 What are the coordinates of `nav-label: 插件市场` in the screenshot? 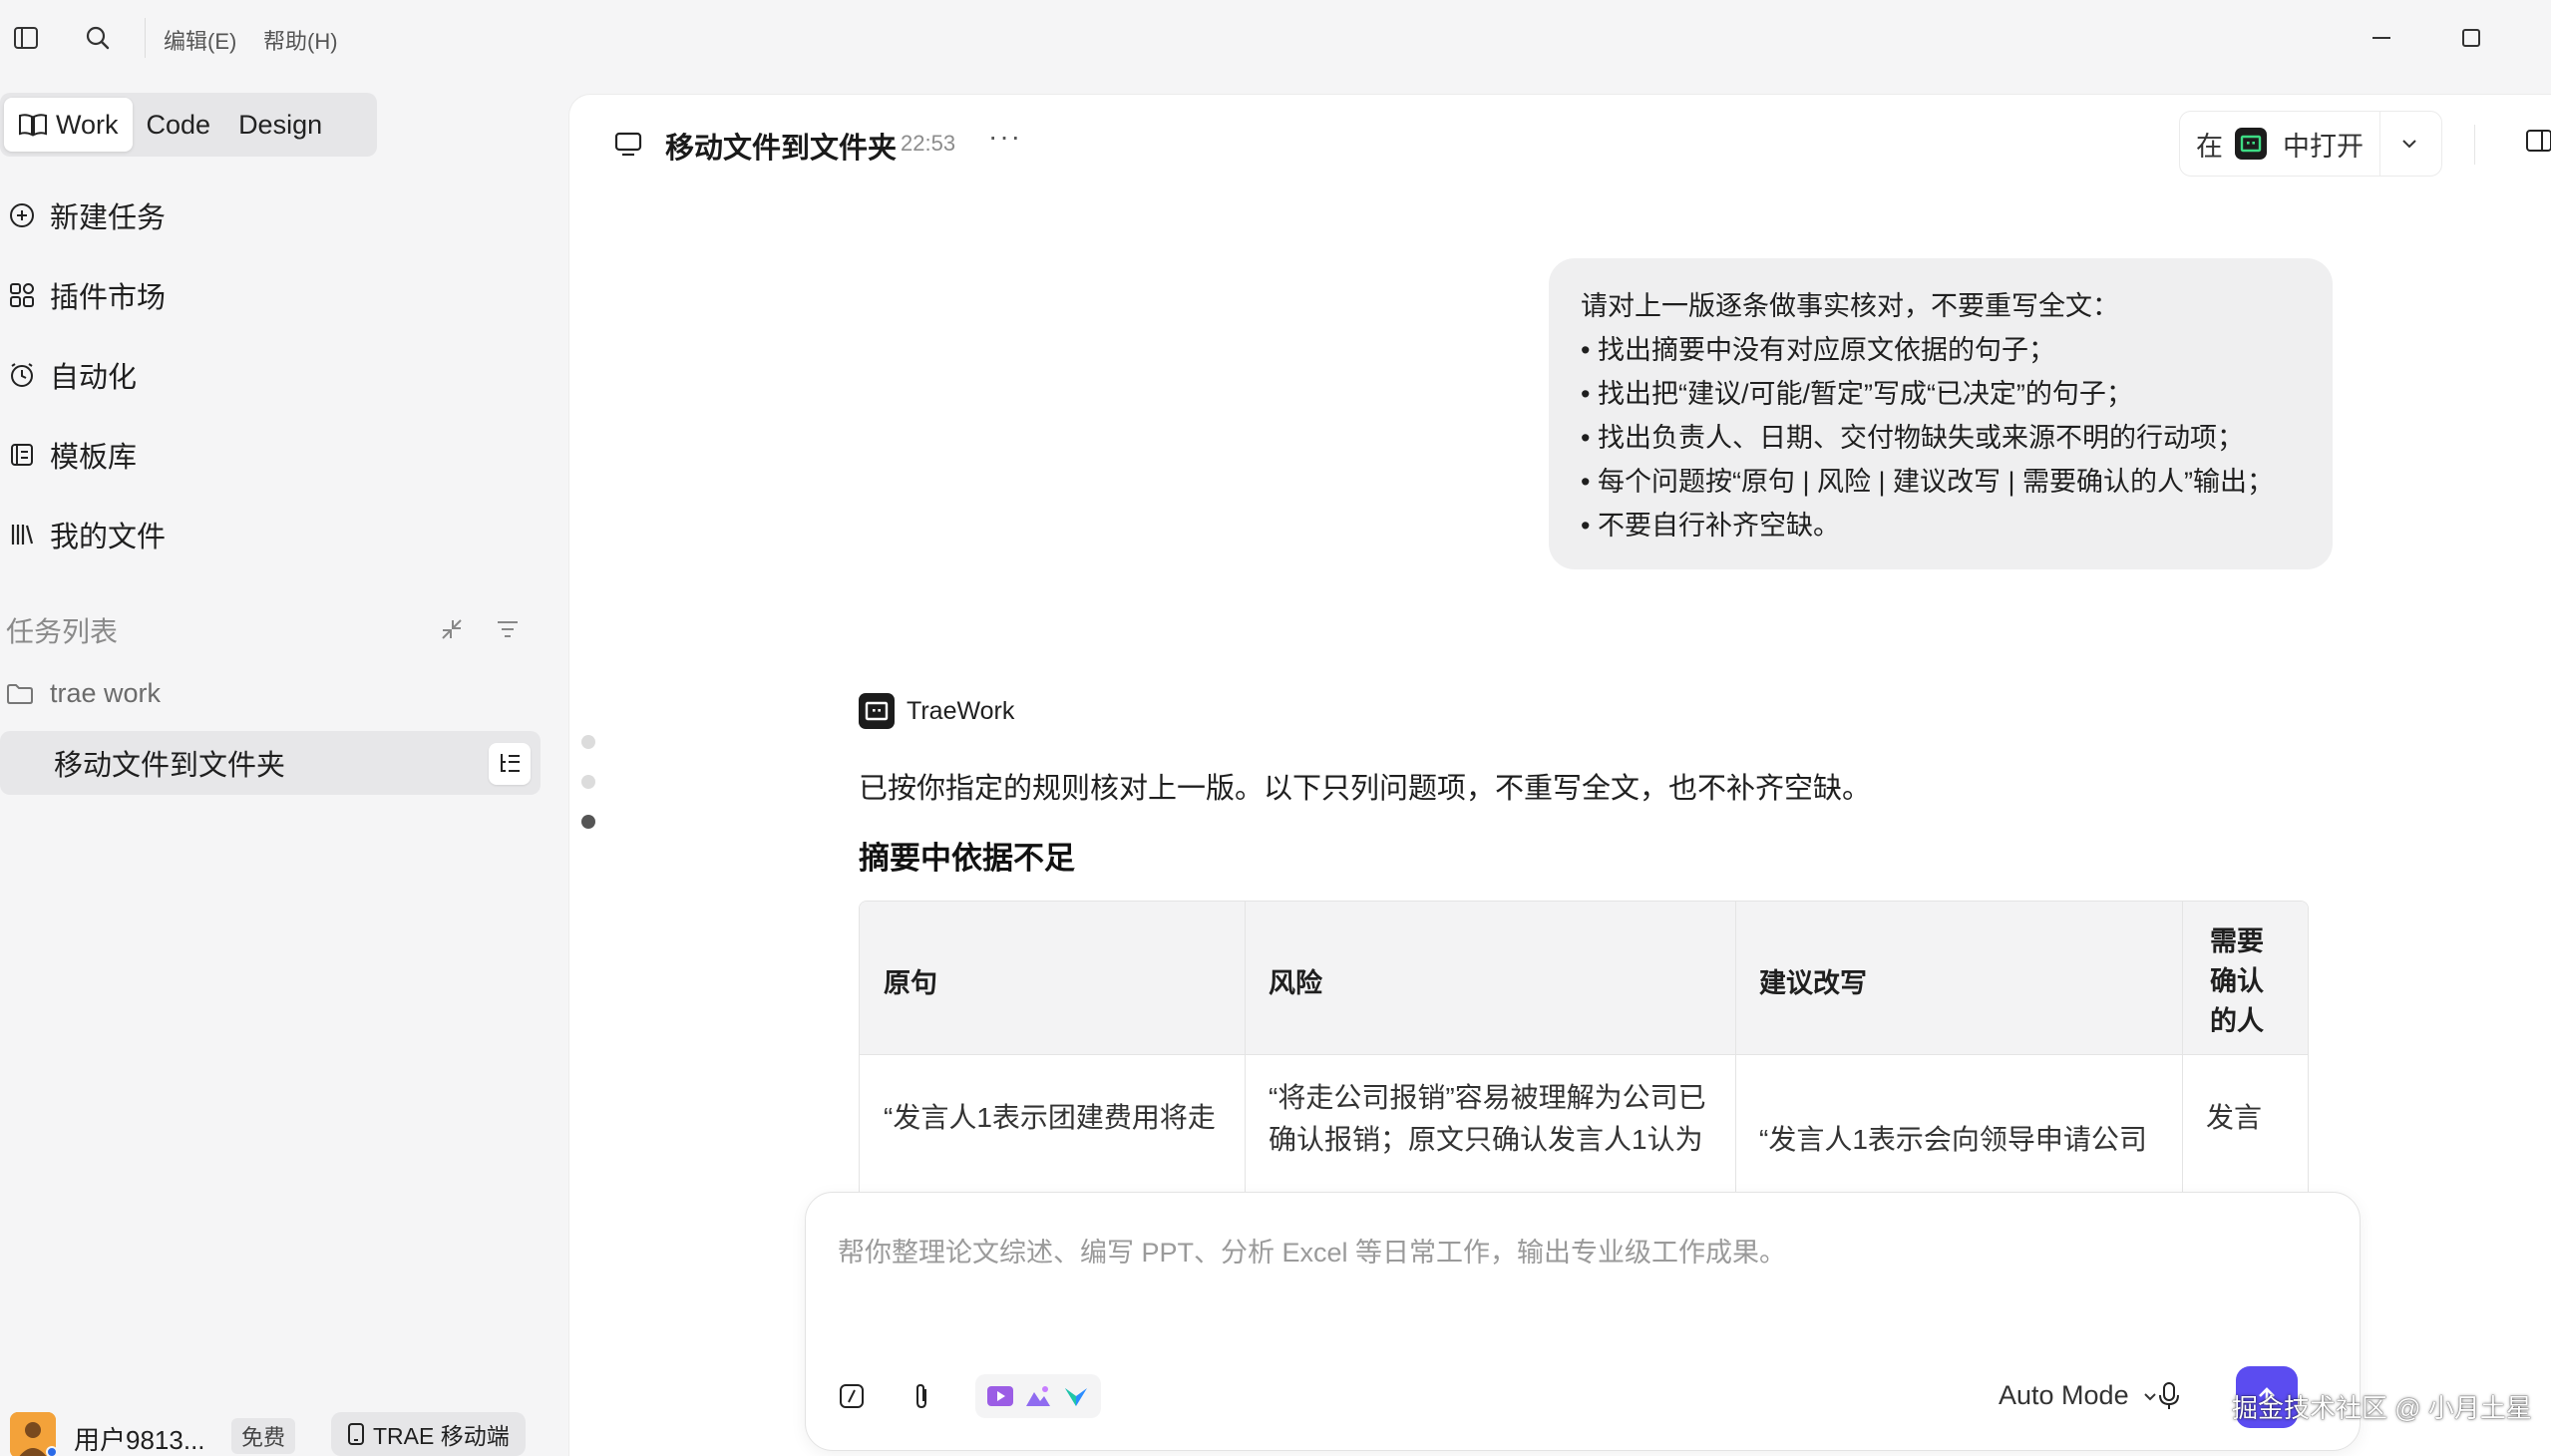 It's located at (109, 298).